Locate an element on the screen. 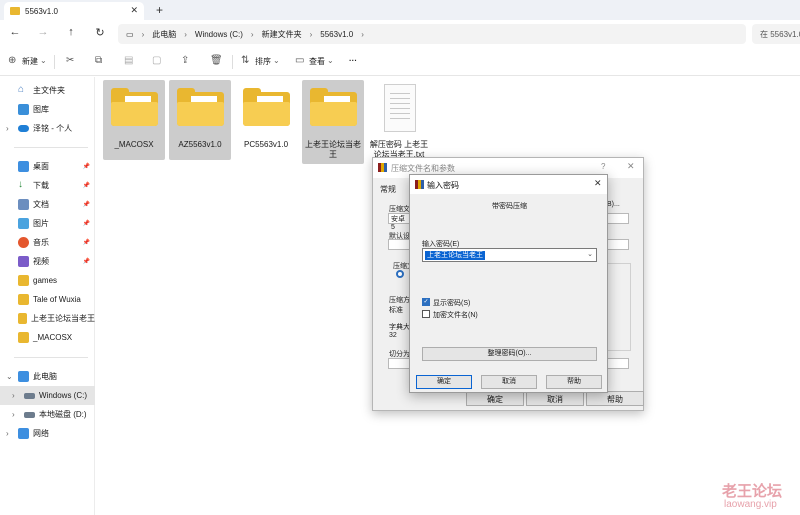  archive-name-field: 安卓 5 is located at coordinates (399, 222).